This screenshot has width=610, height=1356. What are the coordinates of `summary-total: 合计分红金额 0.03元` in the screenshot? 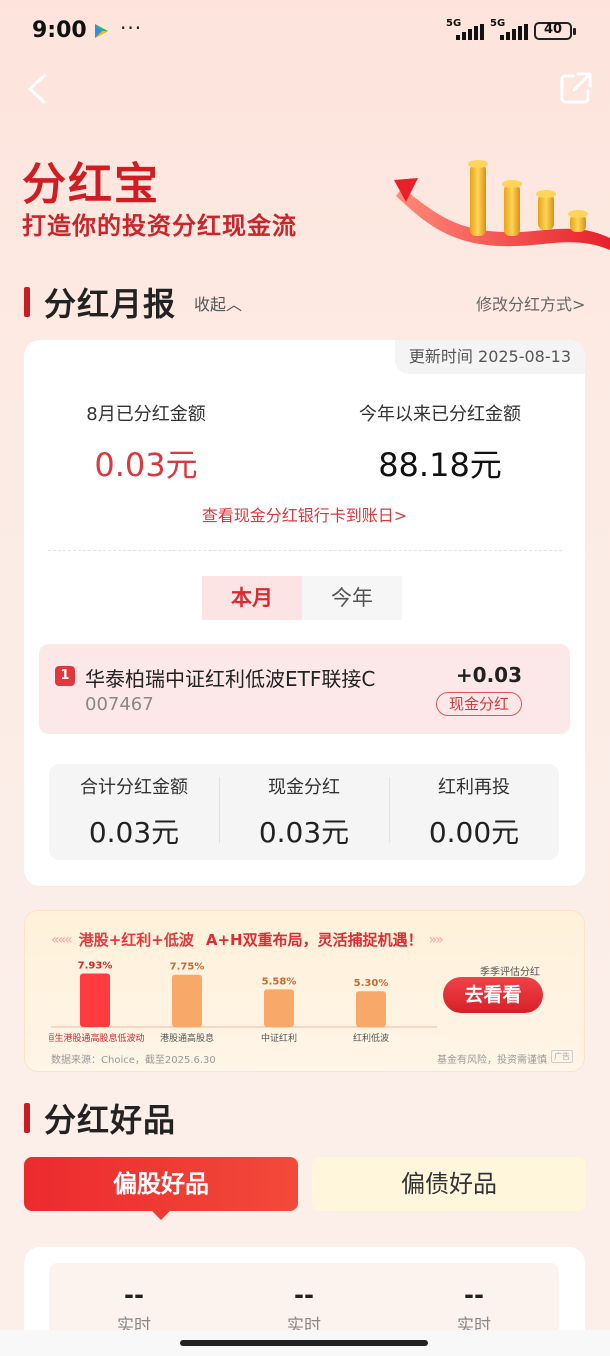 It's located at (134, 812).